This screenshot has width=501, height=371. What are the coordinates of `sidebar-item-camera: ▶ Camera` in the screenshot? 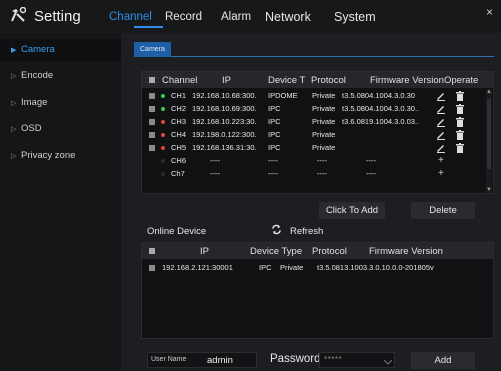 It's located at (60, 50).